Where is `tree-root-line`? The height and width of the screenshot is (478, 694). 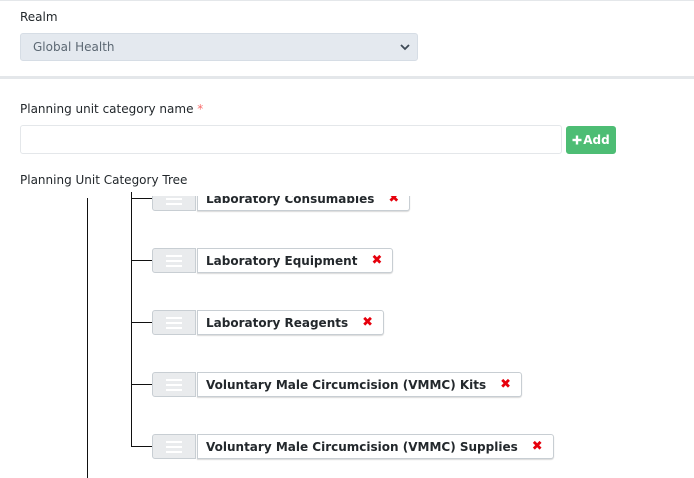
tree-root-line is located at coordinates (87, 338).